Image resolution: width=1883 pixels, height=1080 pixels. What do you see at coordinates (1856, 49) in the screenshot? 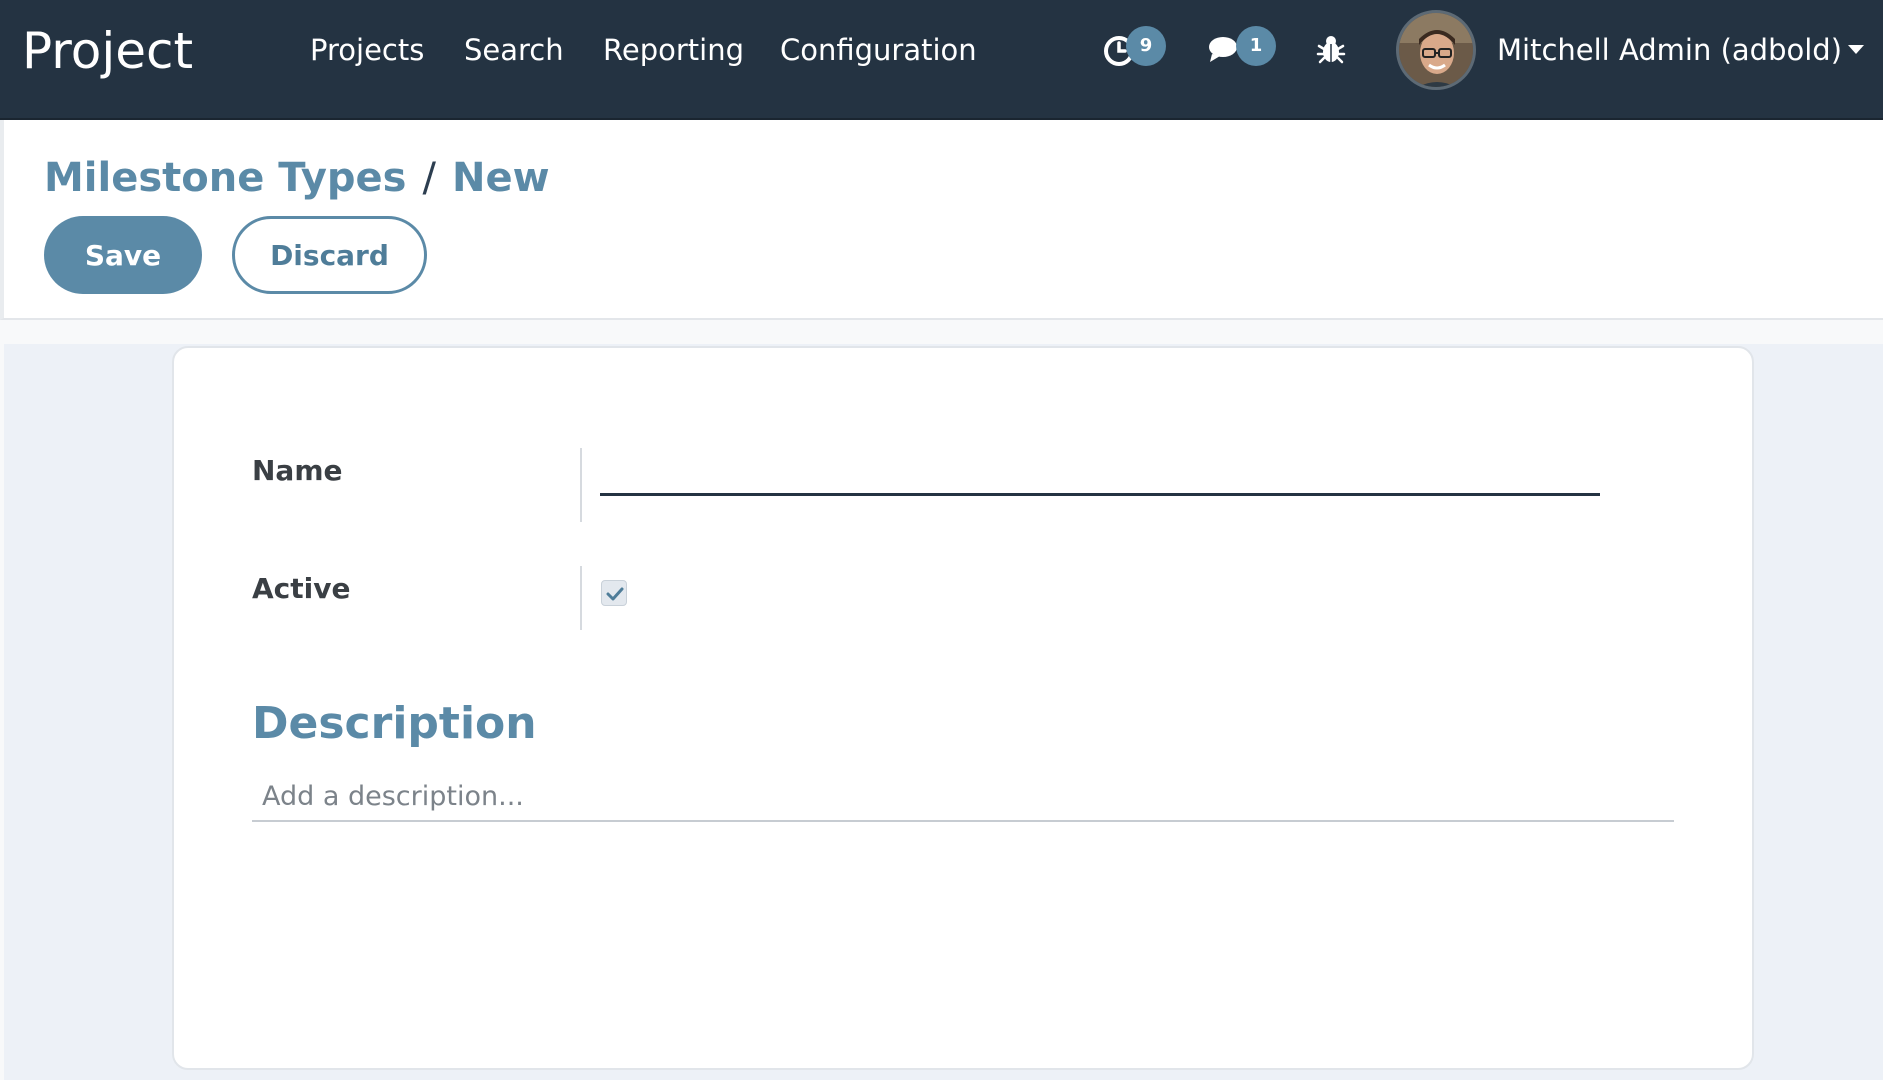
I see `chevron-down-icon` at bounding box center [1856, 49].